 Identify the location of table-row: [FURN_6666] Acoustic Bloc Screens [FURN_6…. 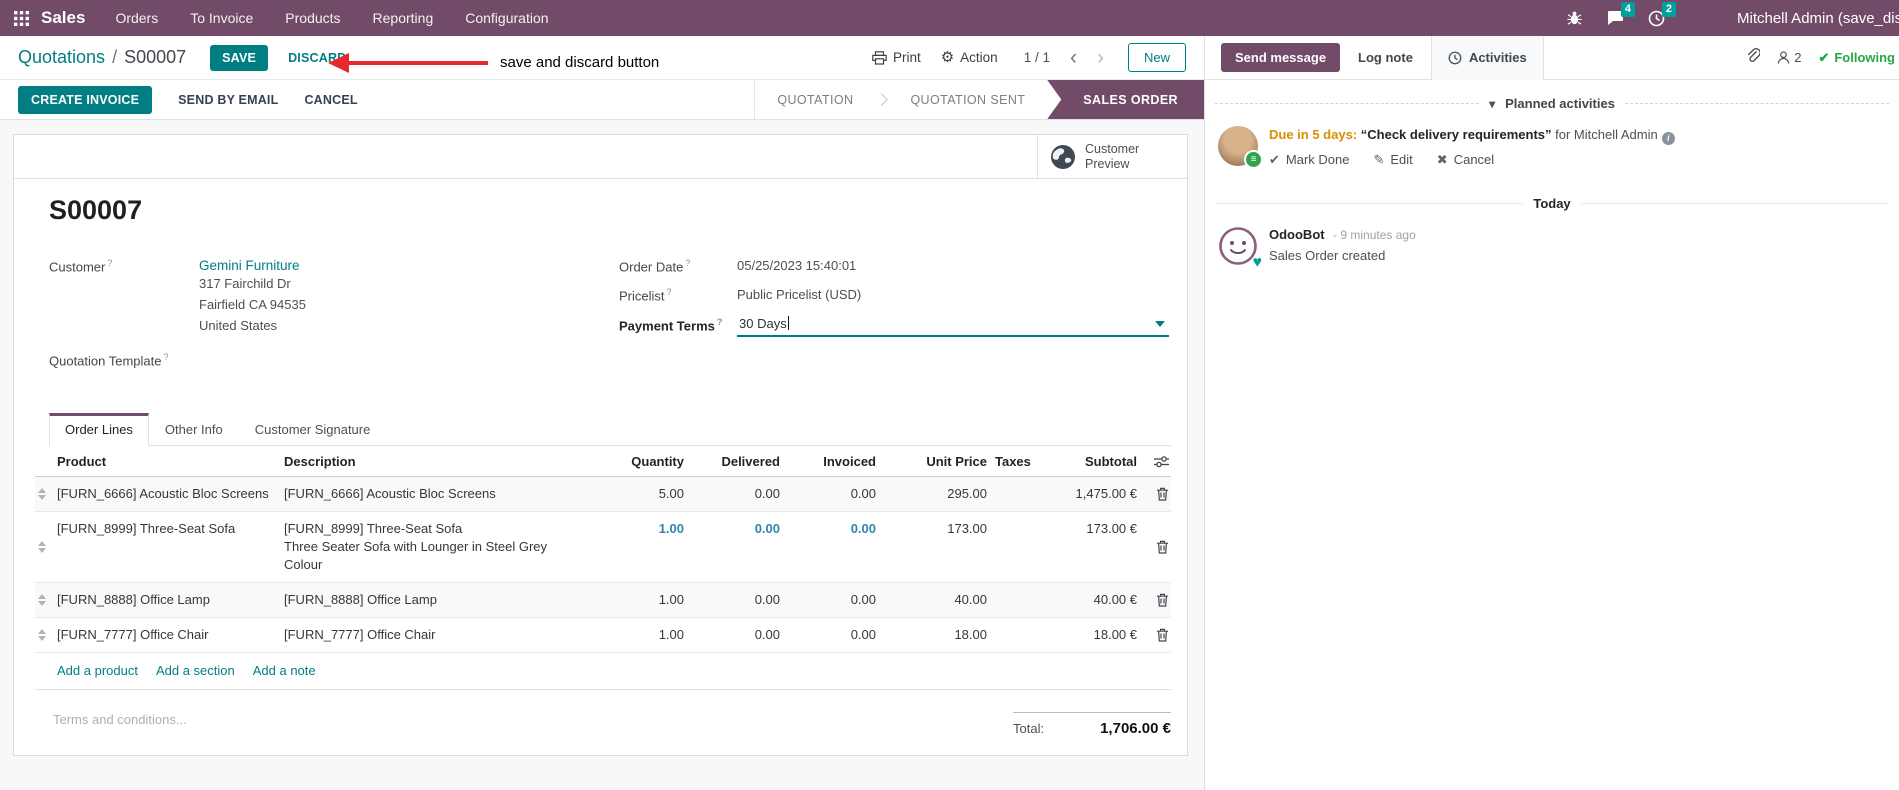
(604, 495).